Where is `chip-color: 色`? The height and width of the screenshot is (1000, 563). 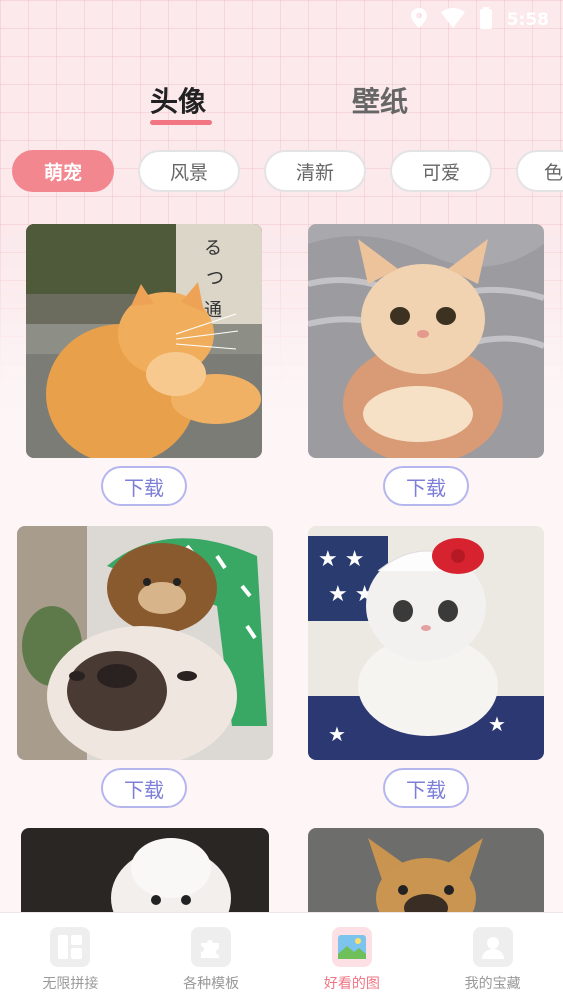 chip-color: 色 is located at coordinates (539, 171).